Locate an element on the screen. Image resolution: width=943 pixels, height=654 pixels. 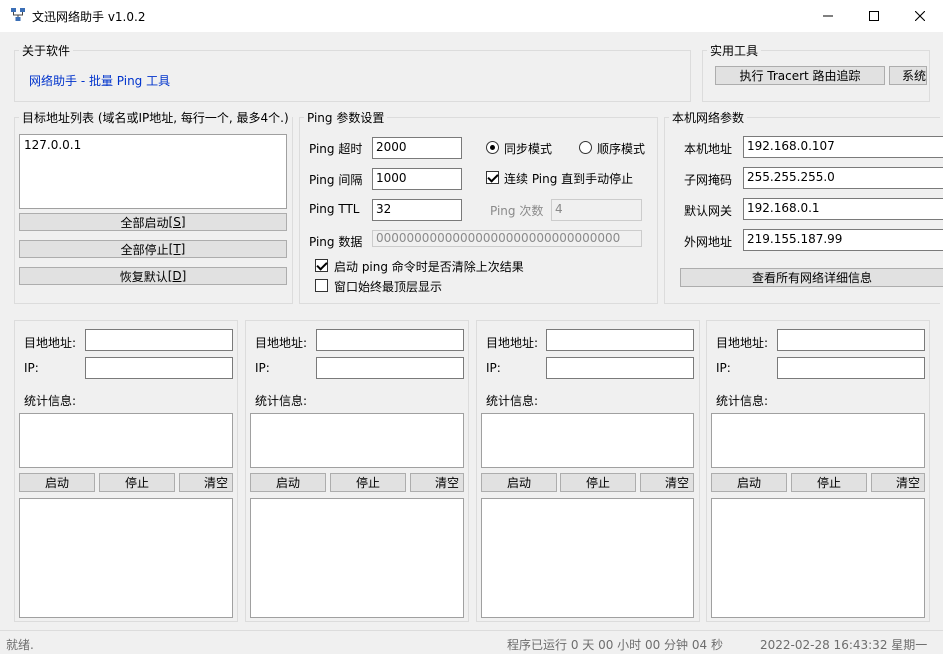
sequential-mode-radio is located at coordinates (585, 147).